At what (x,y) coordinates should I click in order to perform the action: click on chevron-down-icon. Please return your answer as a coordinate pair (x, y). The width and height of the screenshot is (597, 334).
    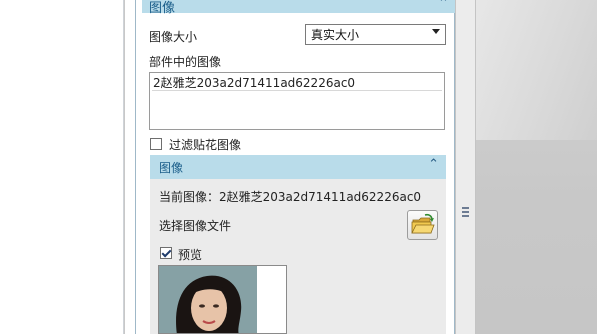
    Looking at the image, I should click on (436, 31).